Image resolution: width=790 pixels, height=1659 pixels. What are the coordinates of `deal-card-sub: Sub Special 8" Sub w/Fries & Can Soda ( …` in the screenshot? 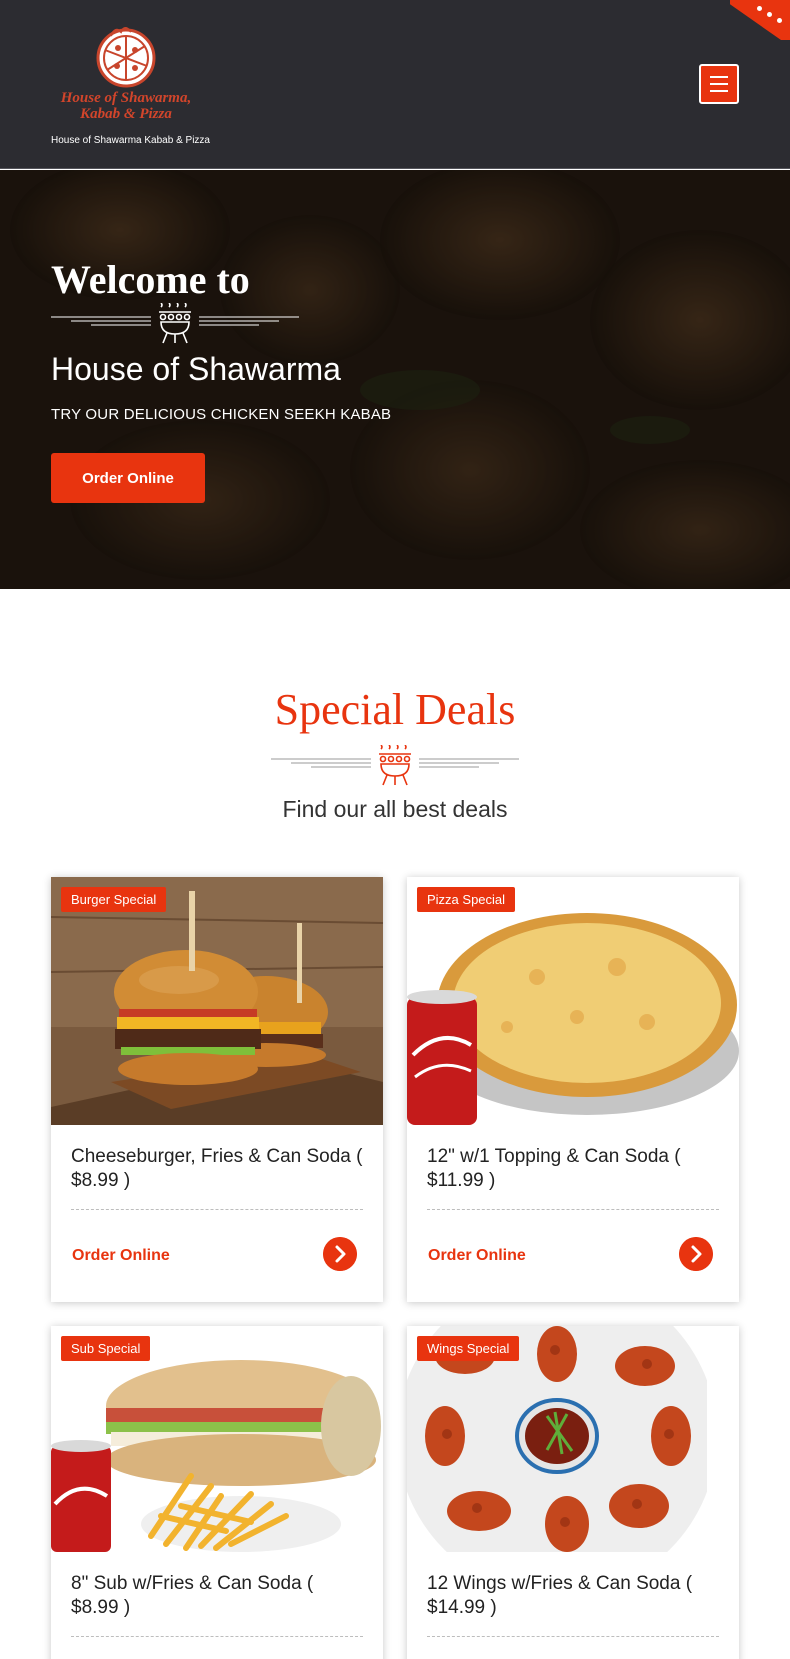 It's located at (217, 1492).